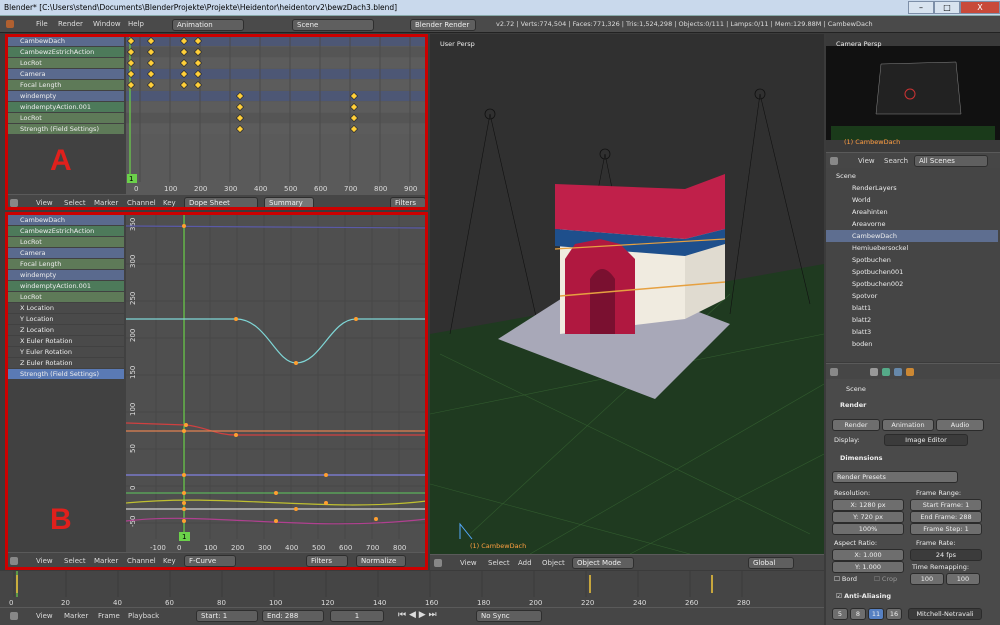 Image resolution: width=1000 pixels, height=625 pixels. I want to click on start-frame-field: Start Frame: 1, so click(946, 505).